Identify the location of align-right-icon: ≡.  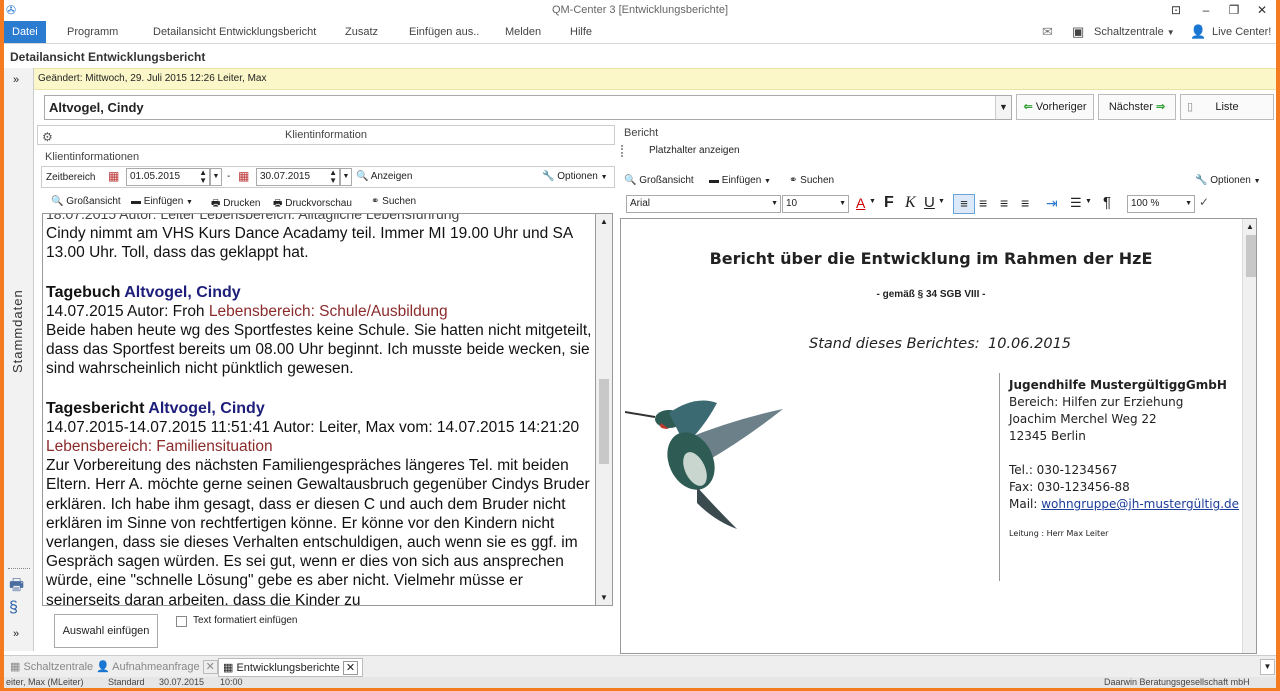
(1004, 203).